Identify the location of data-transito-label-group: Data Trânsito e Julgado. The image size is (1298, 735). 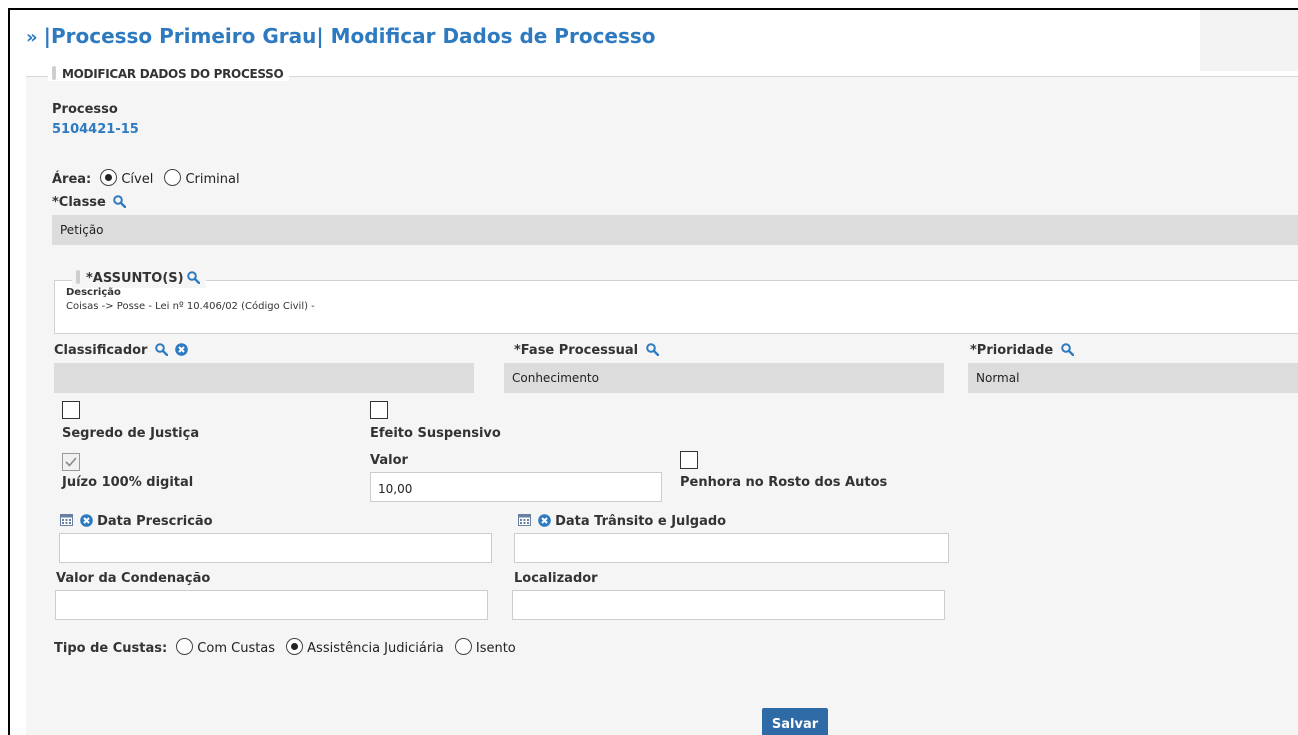
(622, 522).